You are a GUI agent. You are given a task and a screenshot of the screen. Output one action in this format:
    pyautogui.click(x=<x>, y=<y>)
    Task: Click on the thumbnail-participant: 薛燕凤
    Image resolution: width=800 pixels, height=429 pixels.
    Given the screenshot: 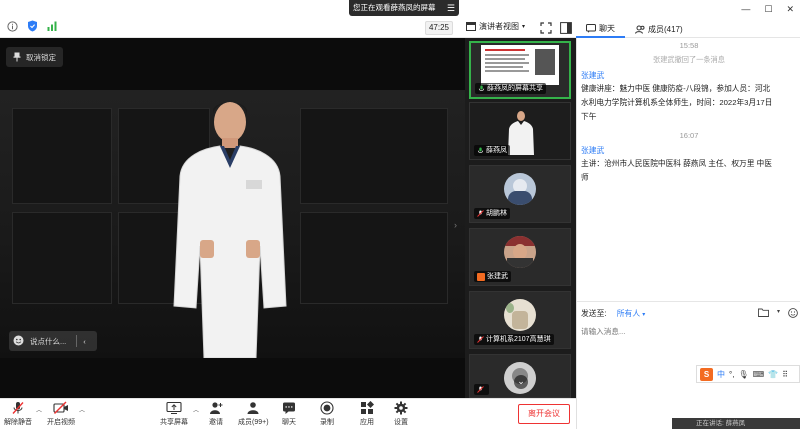 What is the action you would take?
    pyautogui.click(x=520, y=131)
    